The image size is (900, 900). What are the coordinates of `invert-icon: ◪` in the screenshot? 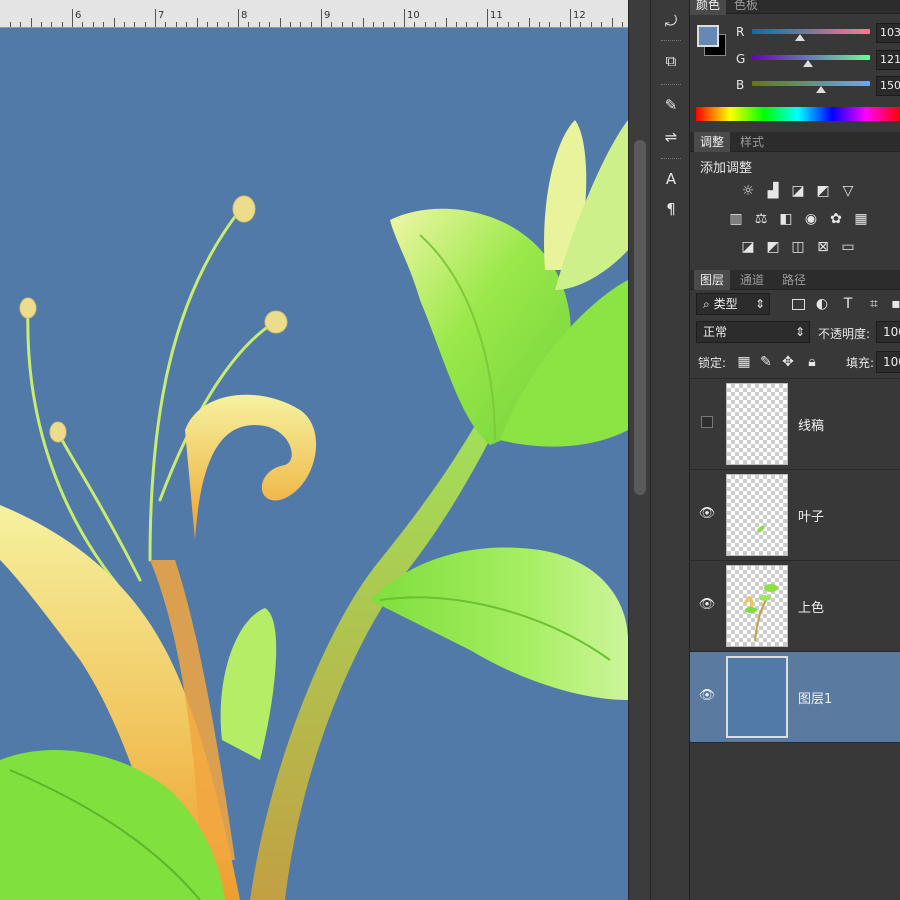 It's located at (748, 247).